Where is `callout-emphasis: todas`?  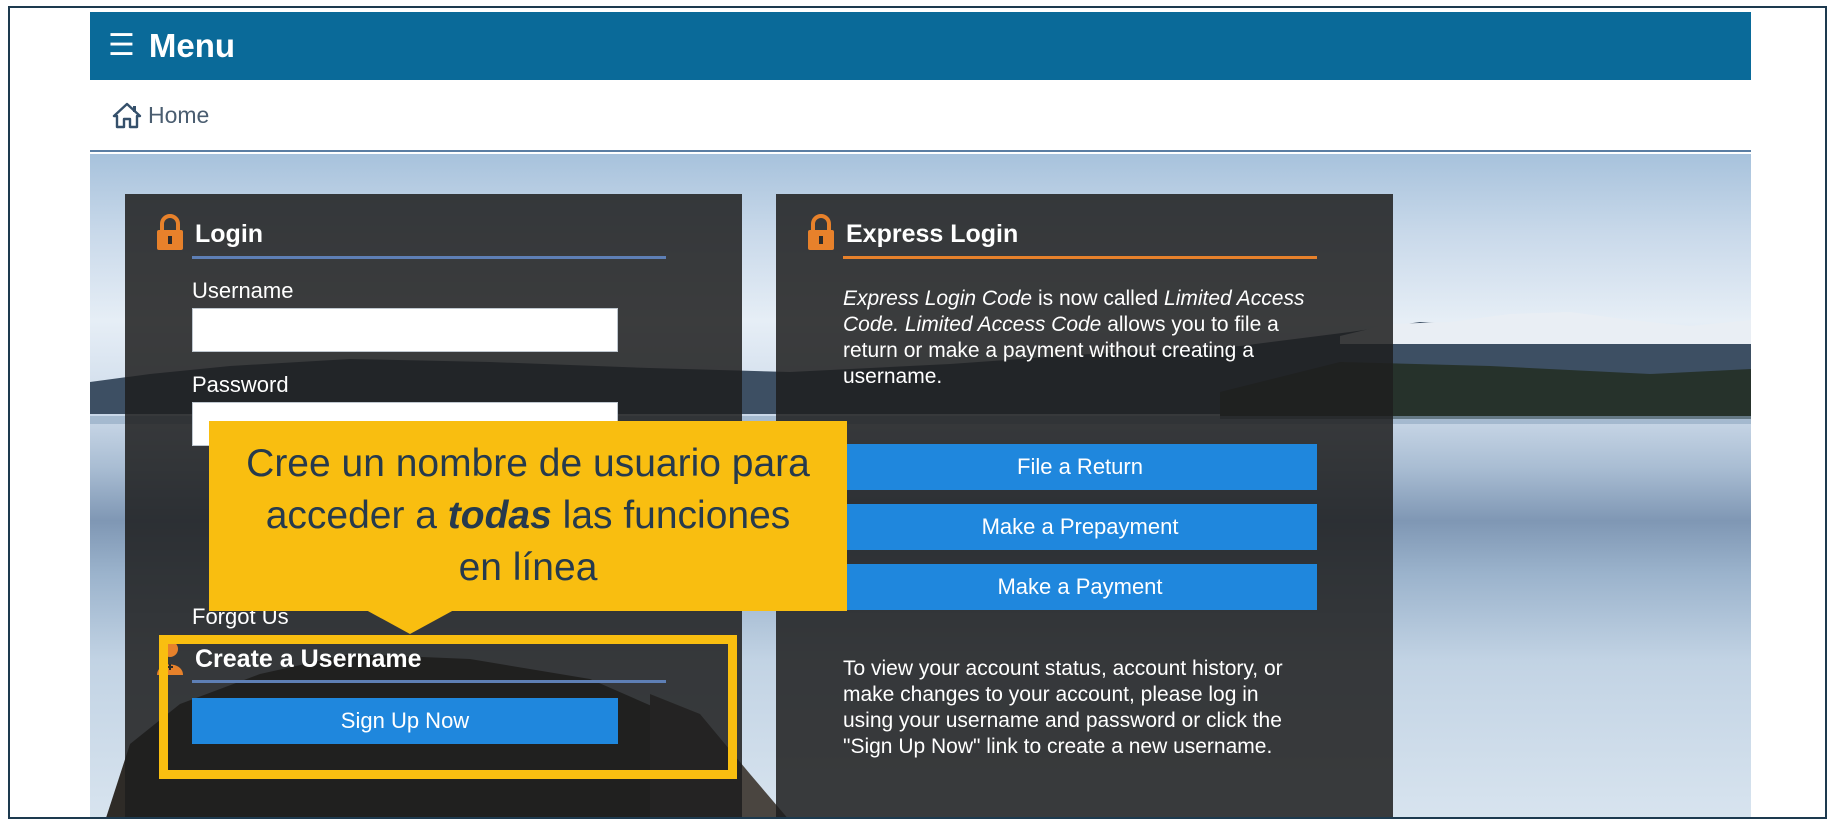 callout-emphasis: todas is located at coordinates (499, 515).